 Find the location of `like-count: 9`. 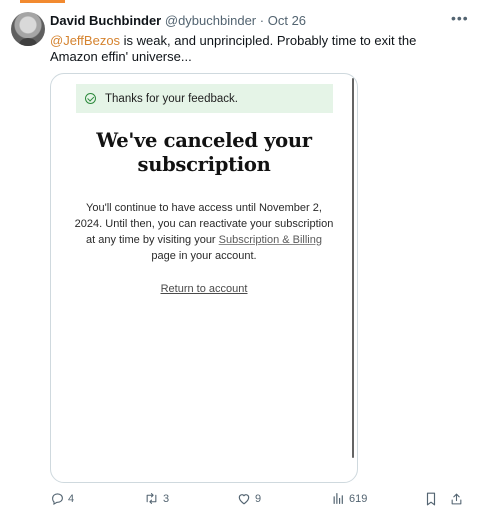

like-count: 9 is located at coordinates (258, 498).